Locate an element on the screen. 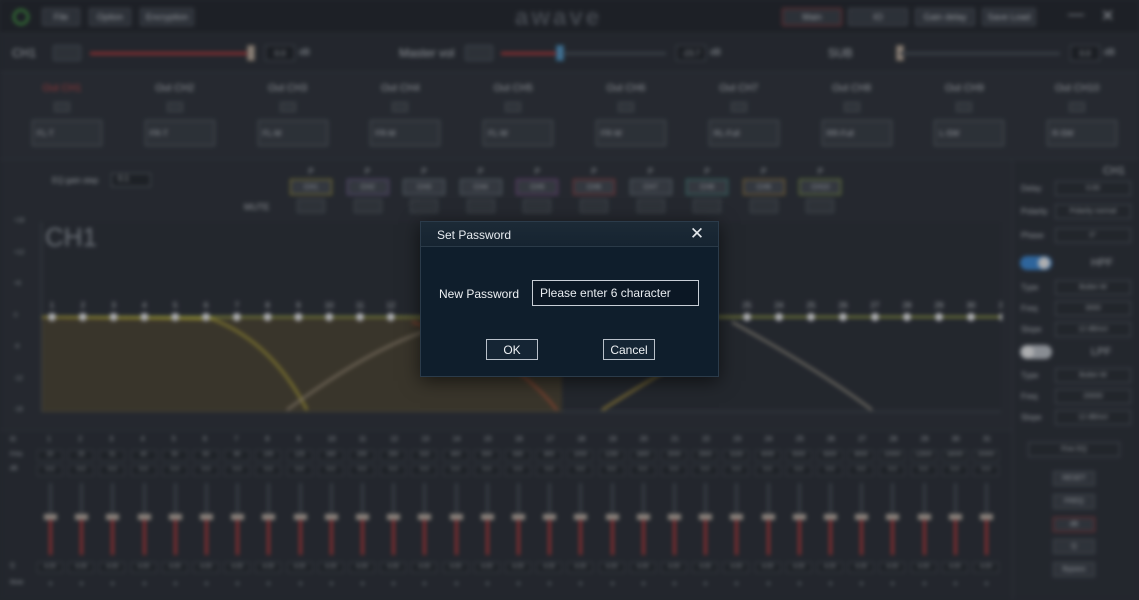 This screenshot has height=600, width=1139. dialog-title: Set Password is located at coordinates (474, 235).